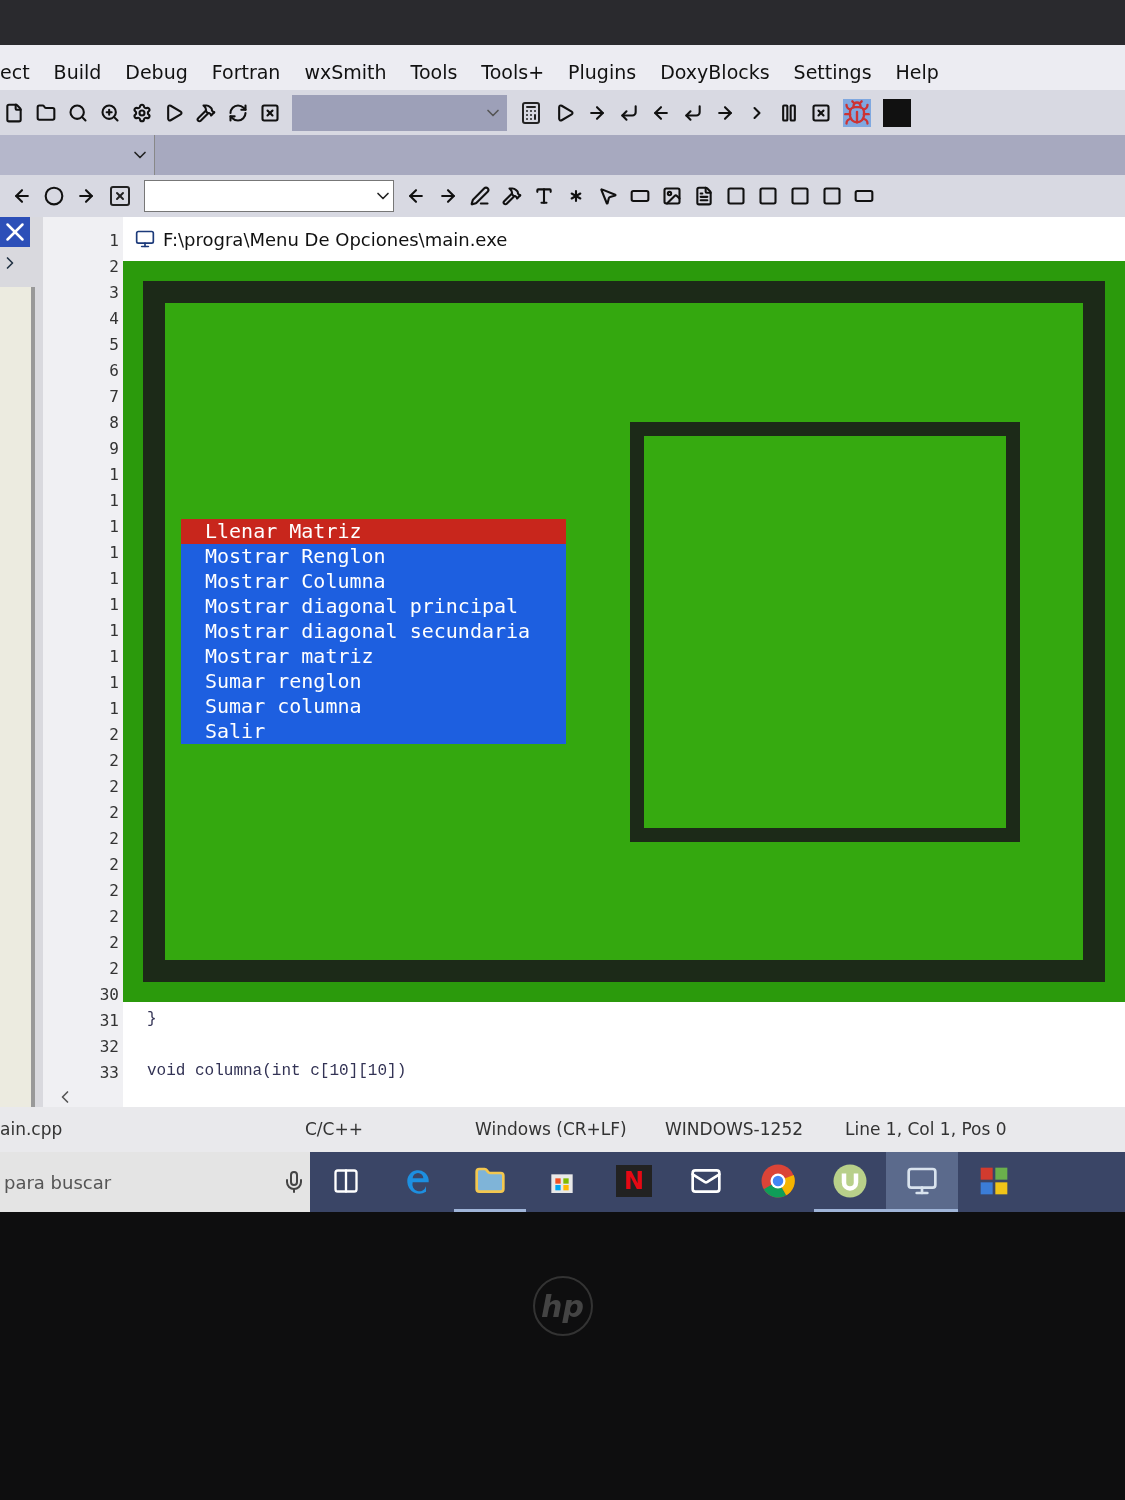 The width and height of the screenshot is (1125, 1500). Describe the element at coordinates (434, 71) in the screenshot. I see `menu-item: Tools` at that location.